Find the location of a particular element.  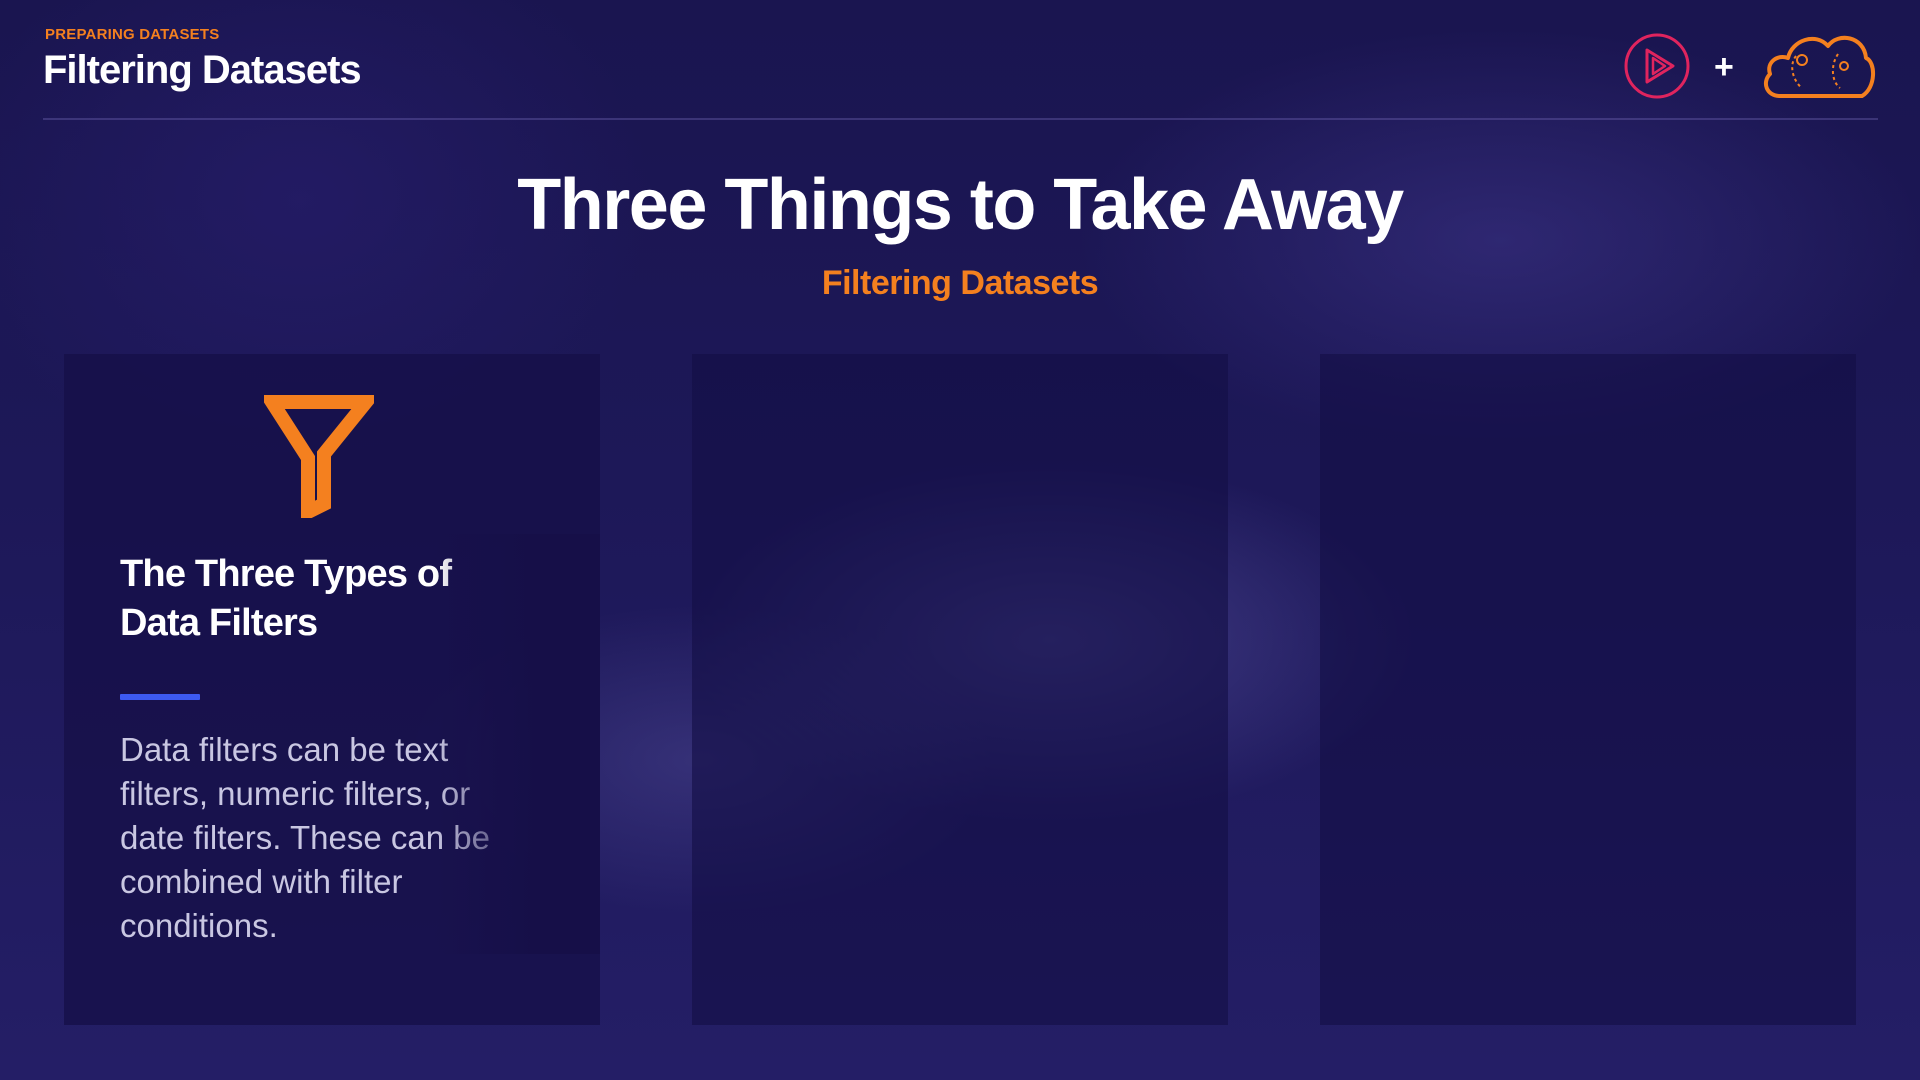

cloud-icon is located at coordinates (1819, 67).